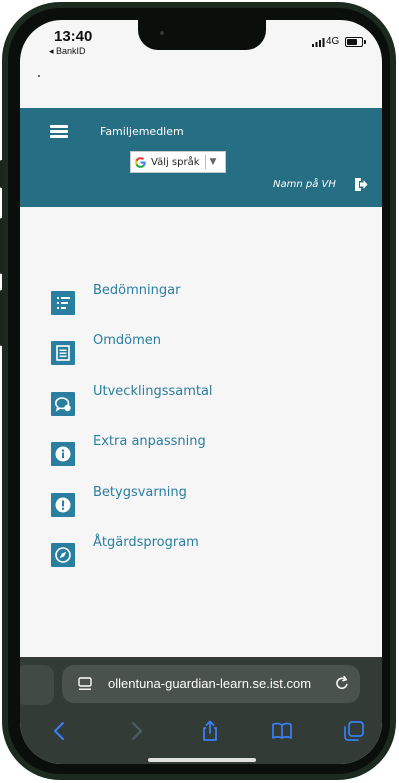 The height and width of the screenshot is (783, 399). What do you see at coordinates (37, 685) in the screenshot?
I see `previous-tab-preview` at bounding box center [37, 685].